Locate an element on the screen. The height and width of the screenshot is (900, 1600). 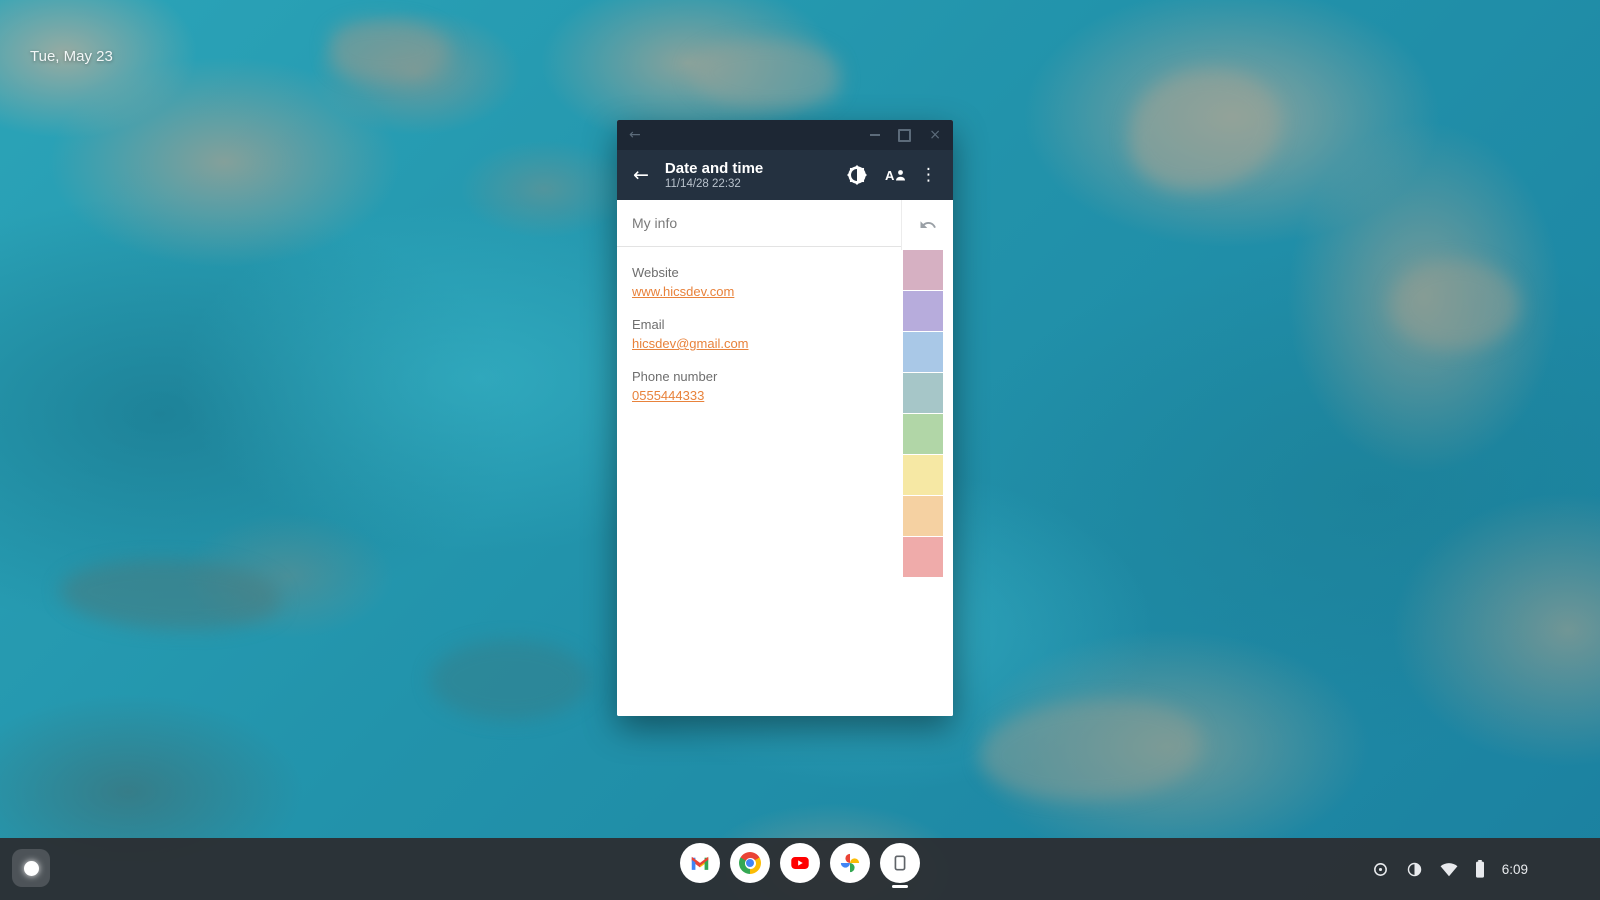
undo-button is located at coordinates (927, 225).